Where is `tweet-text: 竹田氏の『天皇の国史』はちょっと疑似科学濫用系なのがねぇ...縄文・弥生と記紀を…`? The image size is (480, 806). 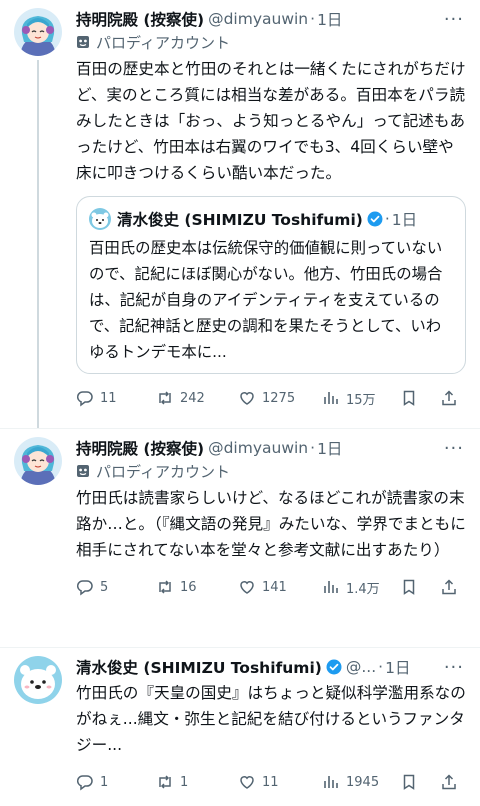 tweet-text: 竹田氏の『天皇の国史』はちょっと疑似科学濫用系なのがねぇ...縄文・弥生と記紀を… is located at coordinates (271, 719).